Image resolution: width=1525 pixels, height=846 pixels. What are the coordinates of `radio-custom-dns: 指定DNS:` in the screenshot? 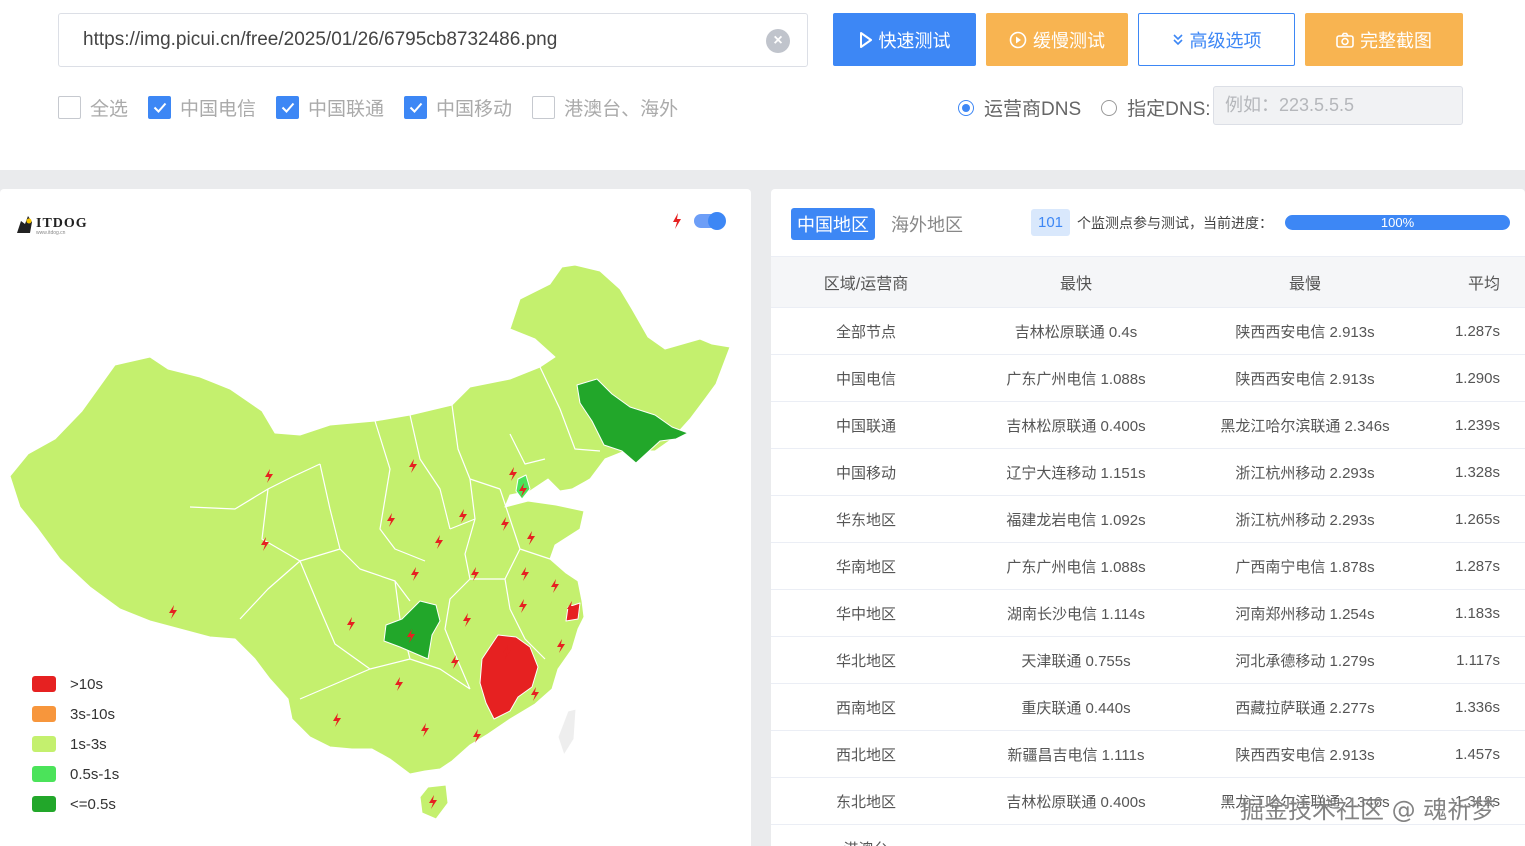 It's located at (1156, 107).